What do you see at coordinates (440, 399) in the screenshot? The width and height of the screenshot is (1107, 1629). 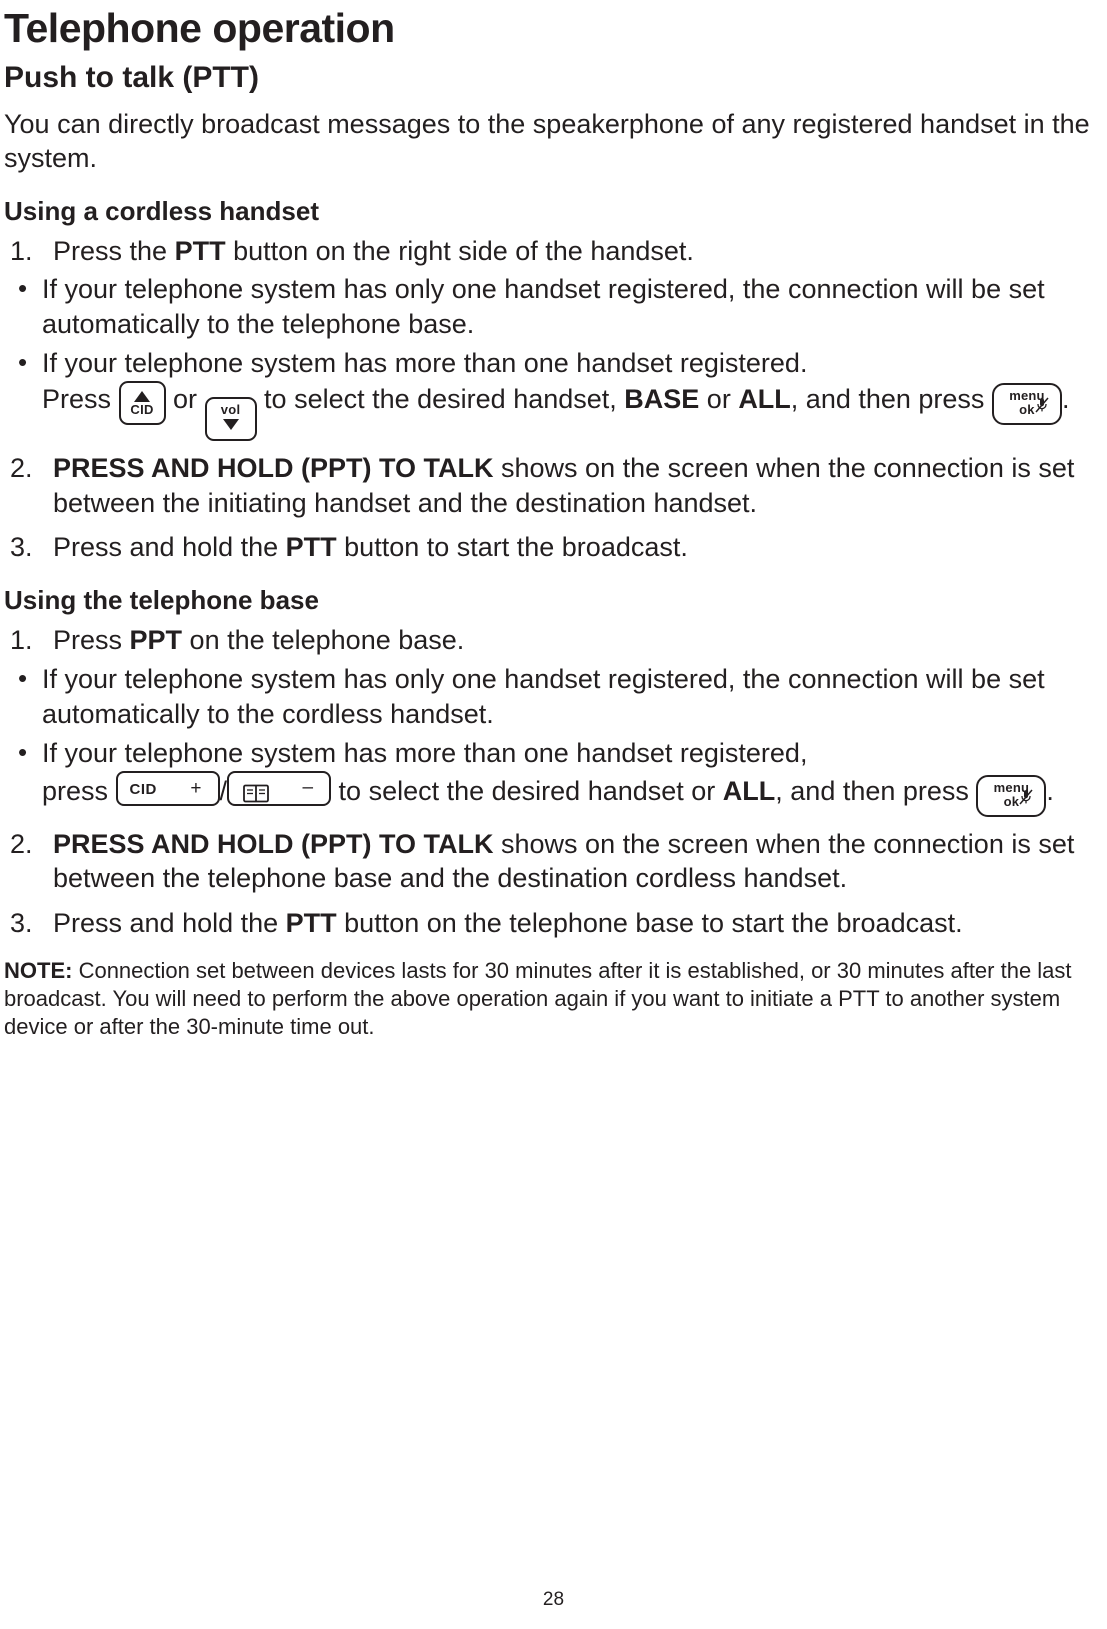 I see `bullet-text-select: to select the desired handset,` at bounding box center [440, 399].